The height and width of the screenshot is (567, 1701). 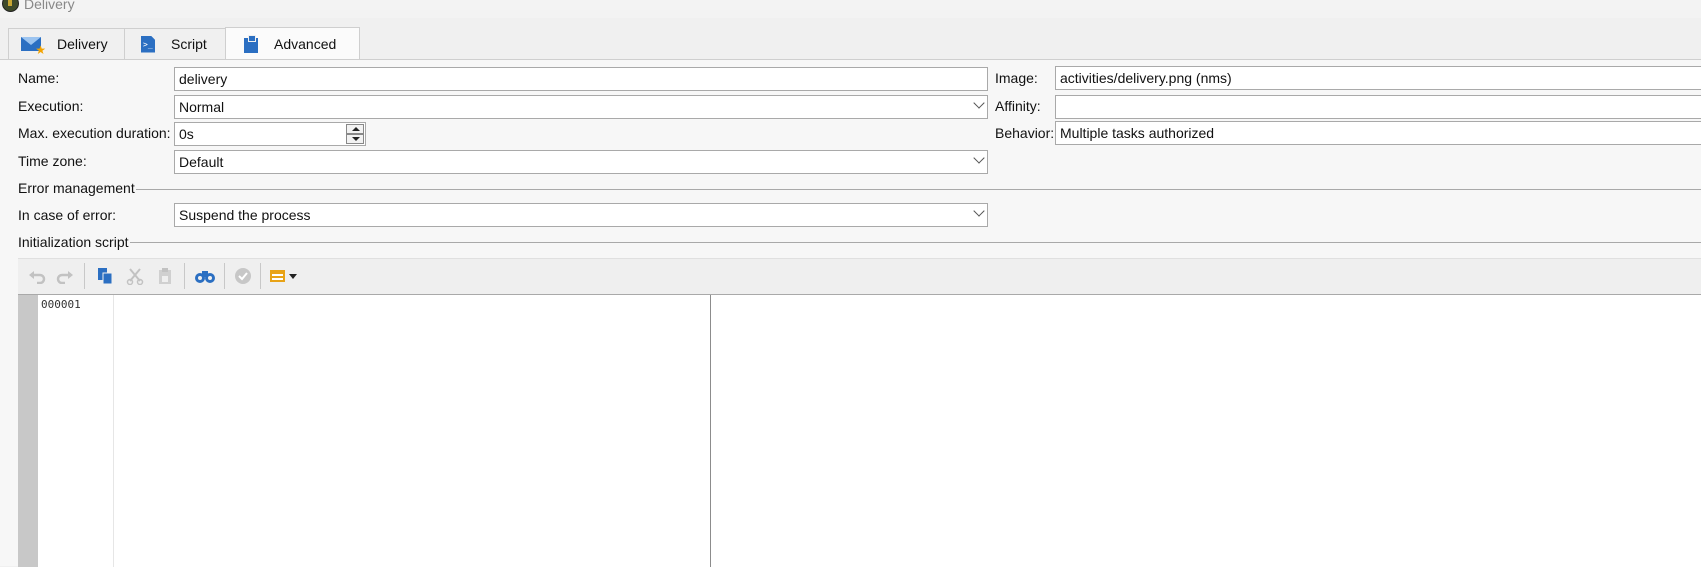 I want to click on name-label: Name:, so click(x=39, y=78).